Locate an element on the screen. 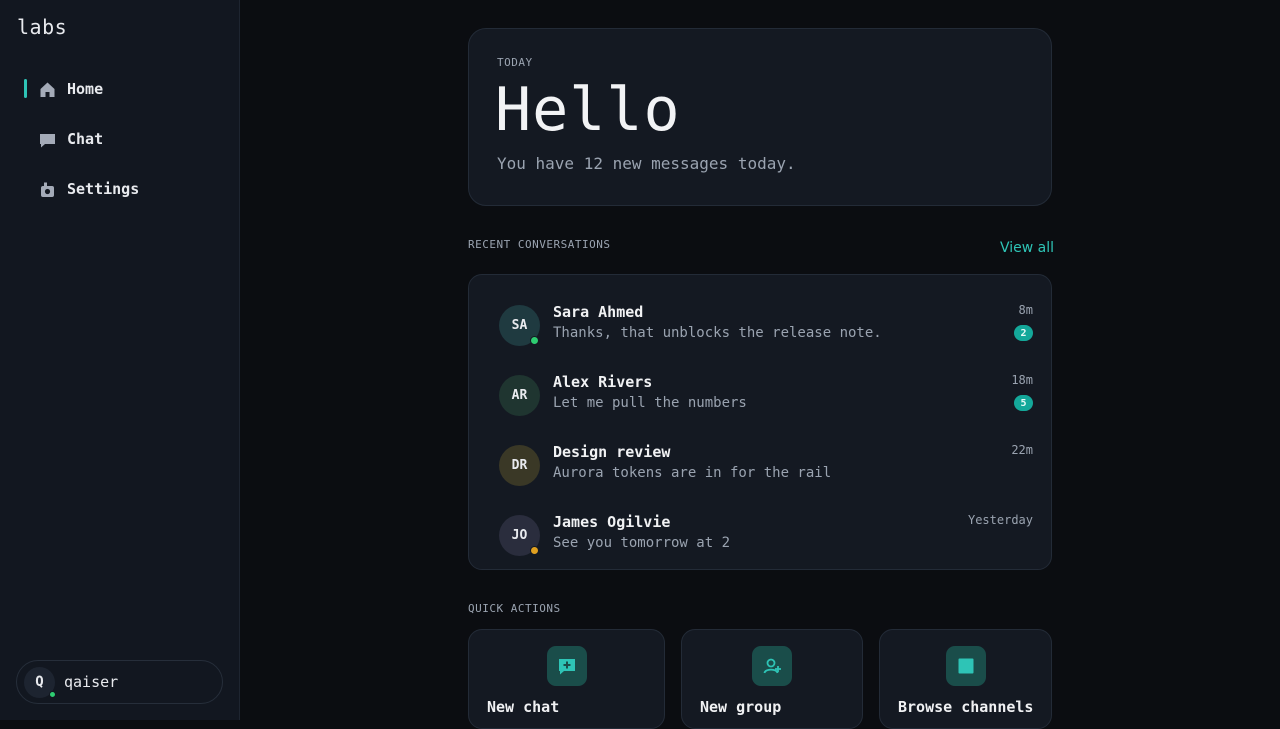  conversation-name: Design review is located at coordinates (612, 452).